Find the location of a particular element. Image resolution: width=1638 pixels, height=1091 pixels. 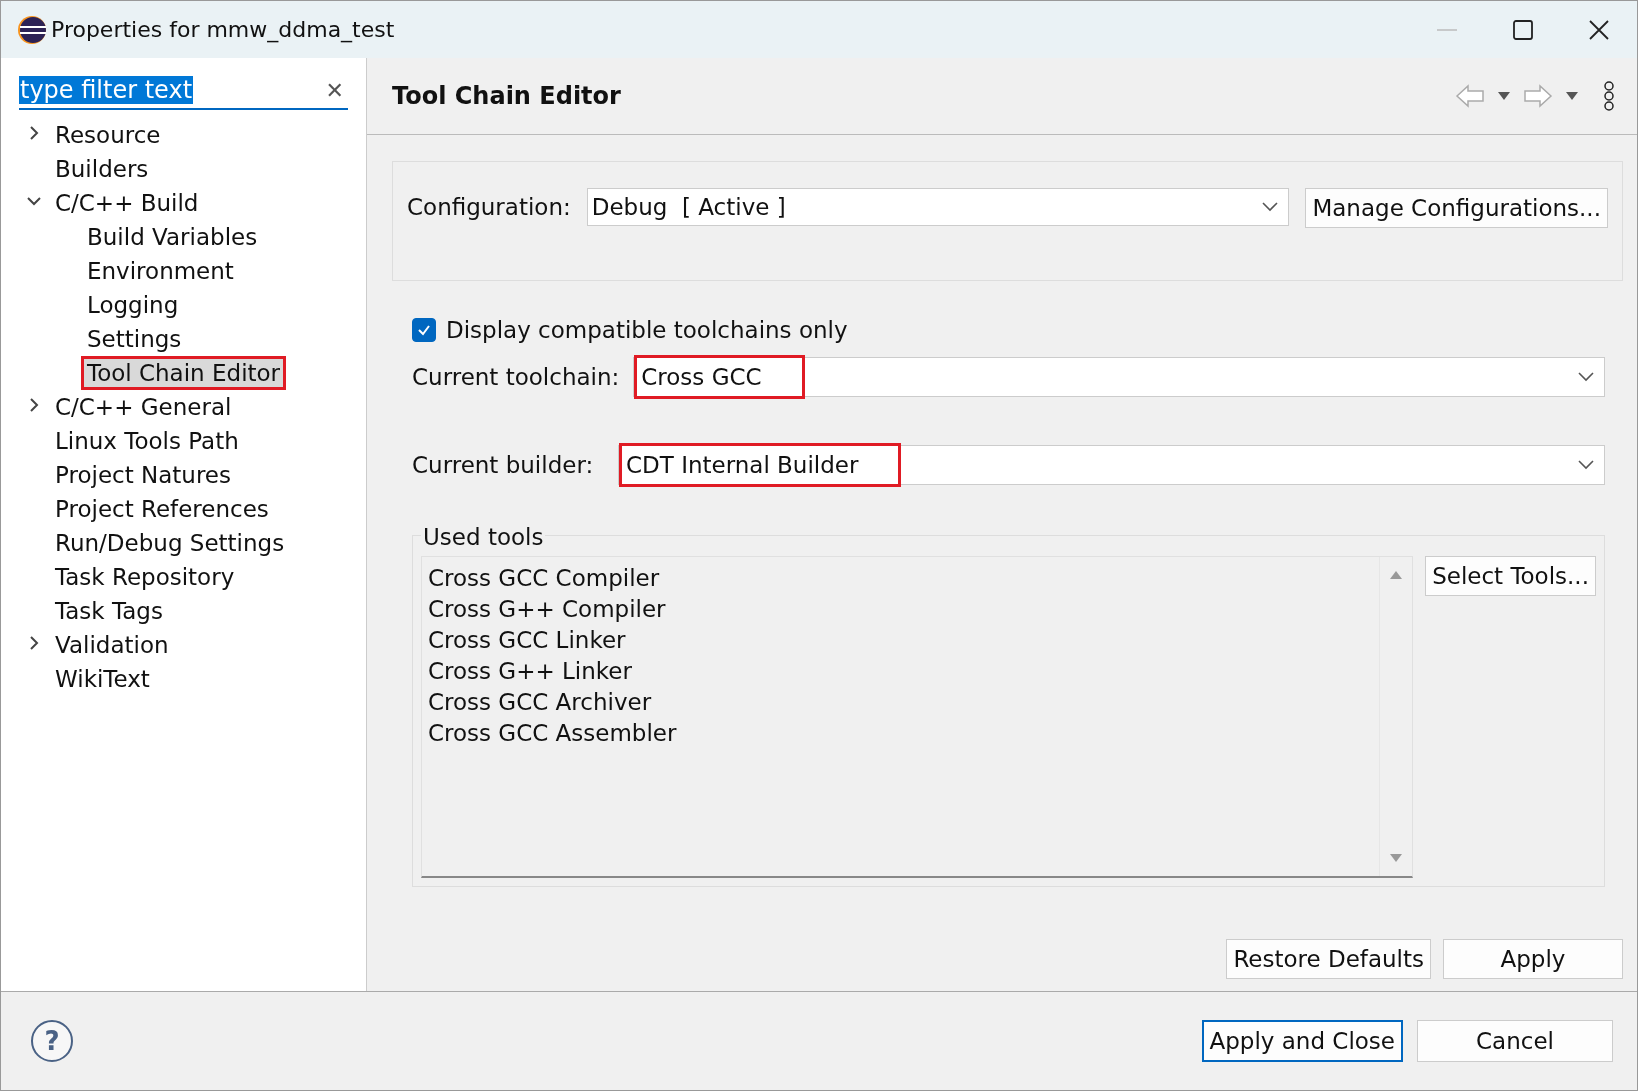

builder-dropdown: CDT Internal Builder is located at coordinates (1111, 465).